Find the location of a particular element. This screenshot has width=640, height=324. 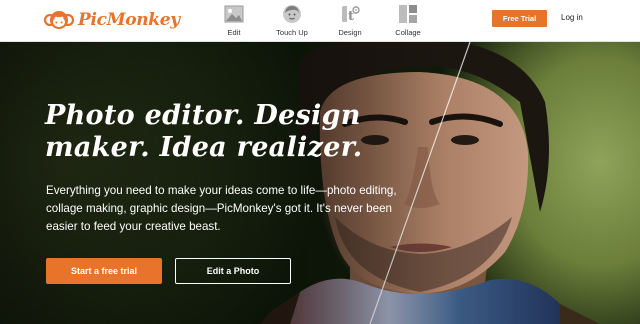

login-link: Log in is located at coordinates (572, 17).